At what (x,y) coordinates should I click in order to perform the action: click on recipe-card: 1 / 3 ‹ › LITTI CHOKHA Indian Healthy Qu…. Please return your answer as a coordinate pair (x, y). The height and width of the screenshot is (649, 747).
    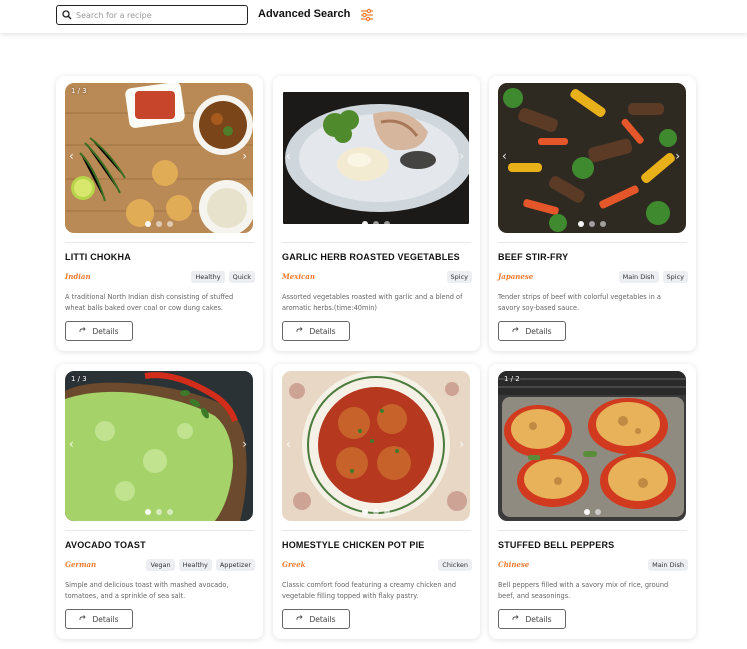
    Looking at the image, I should click on (159, 213).